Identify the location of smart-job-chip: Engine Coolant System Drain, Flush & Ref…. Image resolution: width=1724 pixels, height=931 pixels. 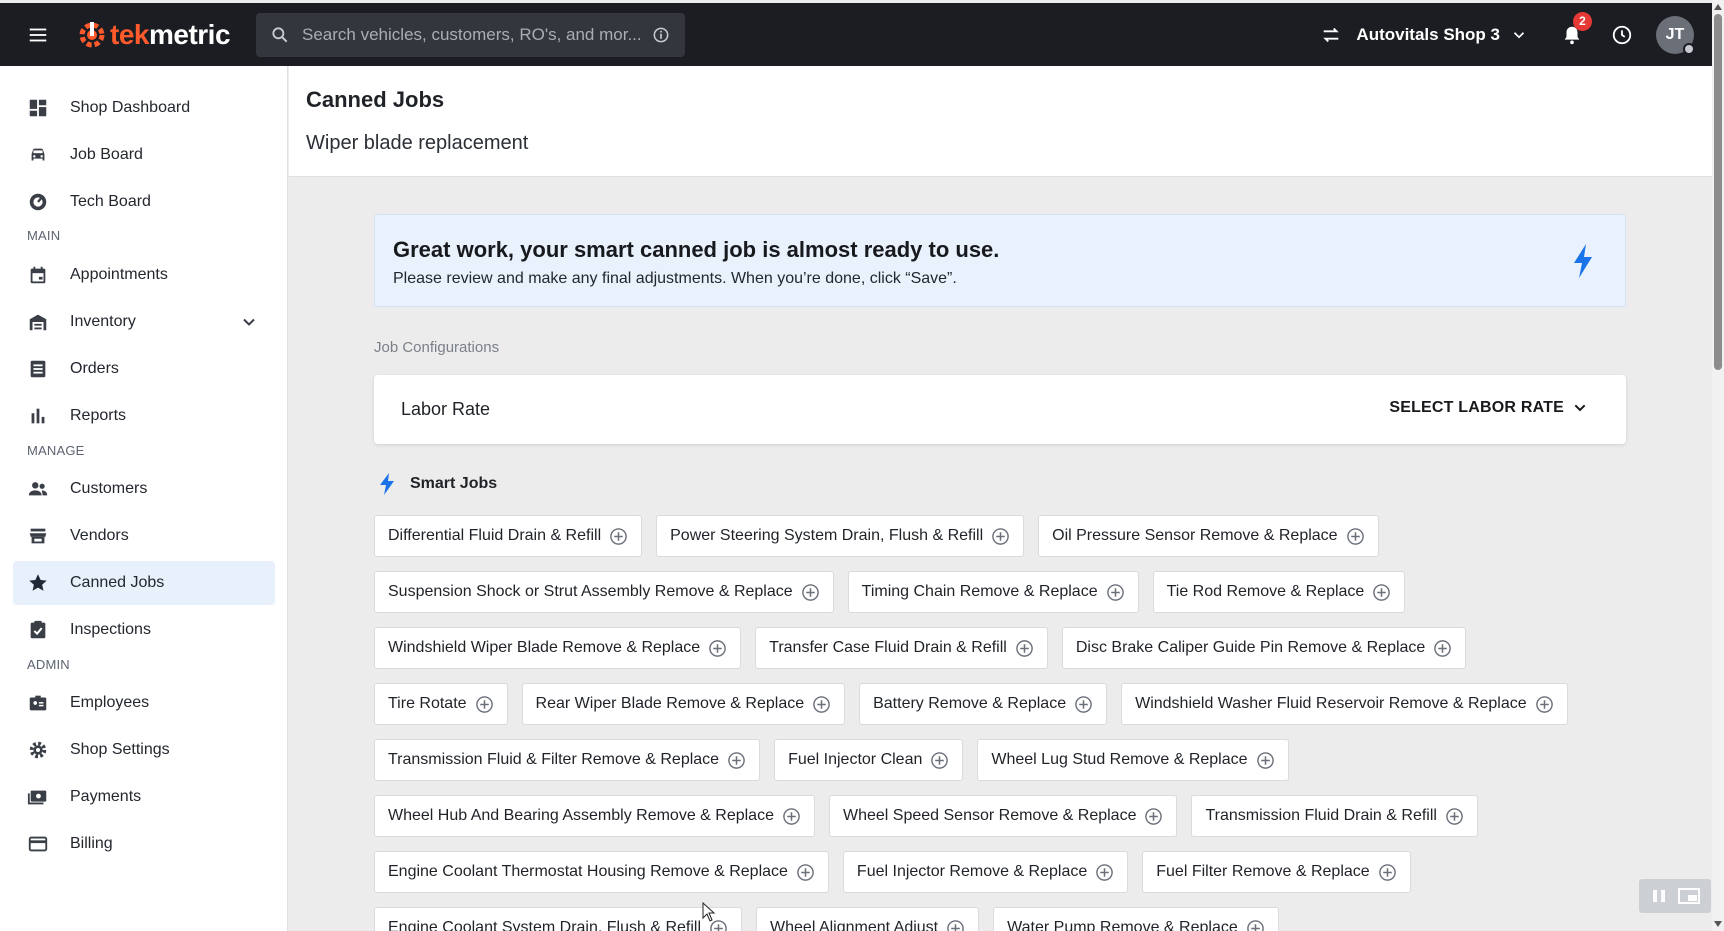
(558, 919).